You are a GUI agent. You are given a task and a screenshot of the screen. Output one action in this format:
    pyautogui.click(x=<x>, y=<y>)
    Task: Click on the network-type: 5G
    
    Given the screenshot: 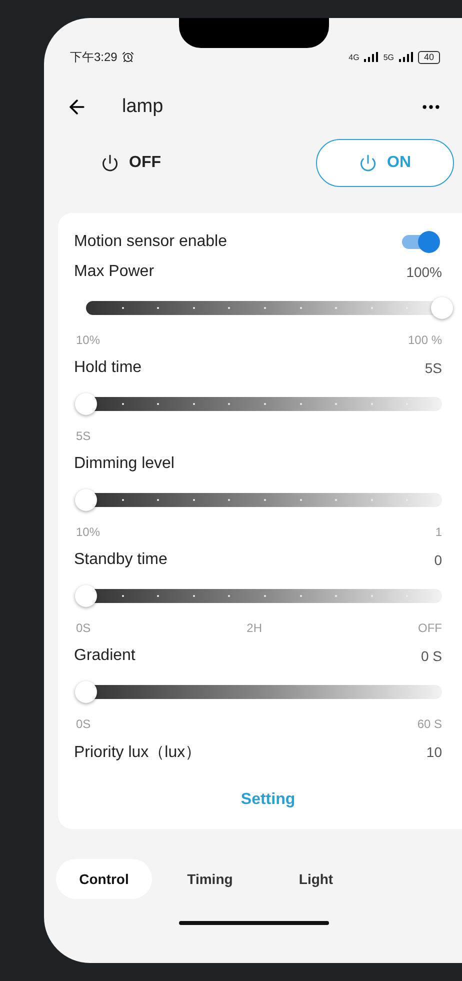 What is the action you would take?
    pyautogui.click(x=388, y=57)
    